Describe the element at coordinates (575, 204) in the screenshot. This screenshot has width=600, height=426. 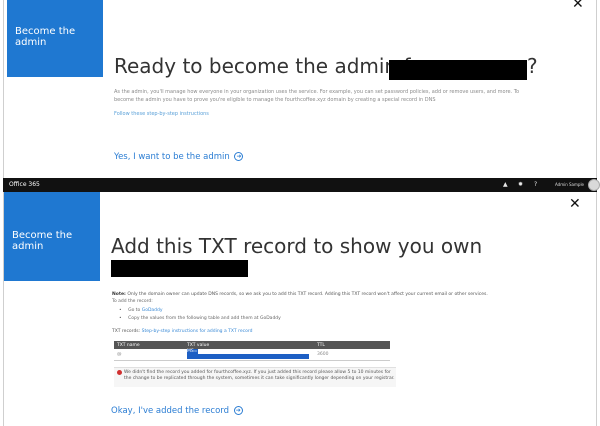
I see `close-icon-2: ✕` at that location.